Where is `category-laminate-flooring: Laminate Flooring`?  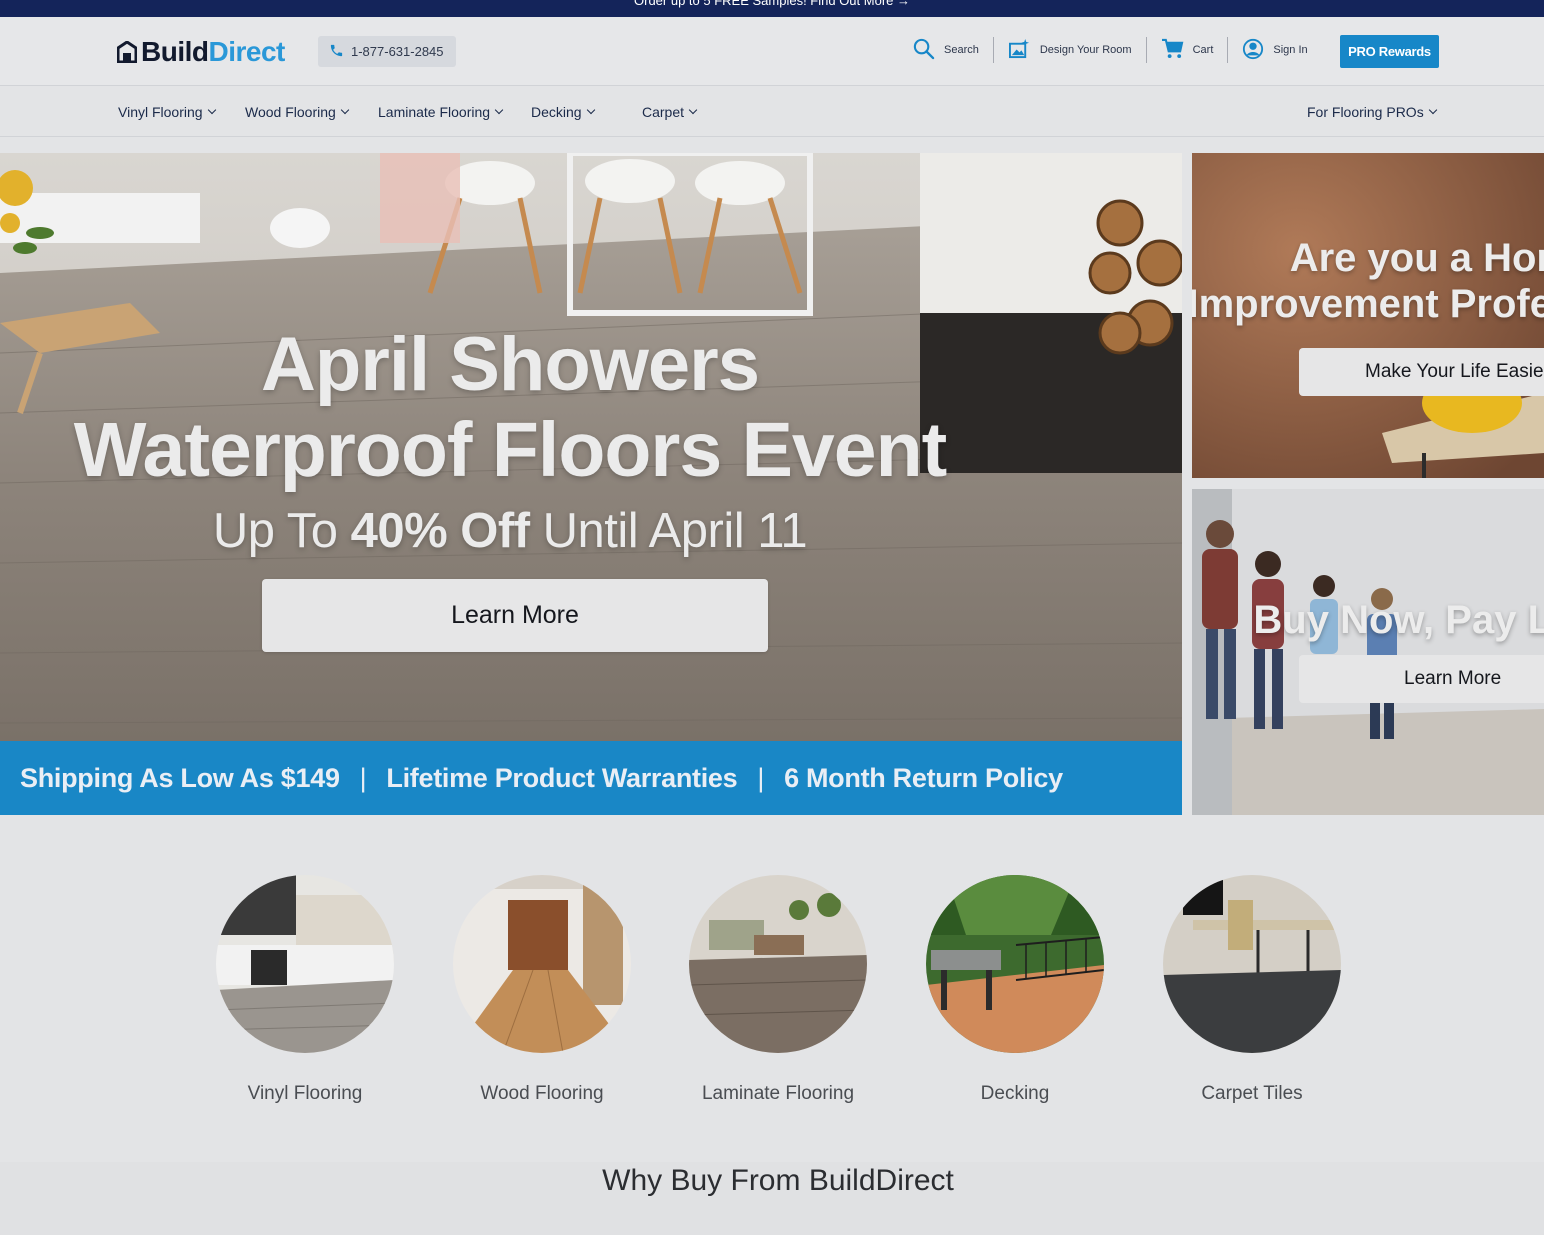 category-laminate-flooring: Laminate Flooring is located at coordinates (778, 989).